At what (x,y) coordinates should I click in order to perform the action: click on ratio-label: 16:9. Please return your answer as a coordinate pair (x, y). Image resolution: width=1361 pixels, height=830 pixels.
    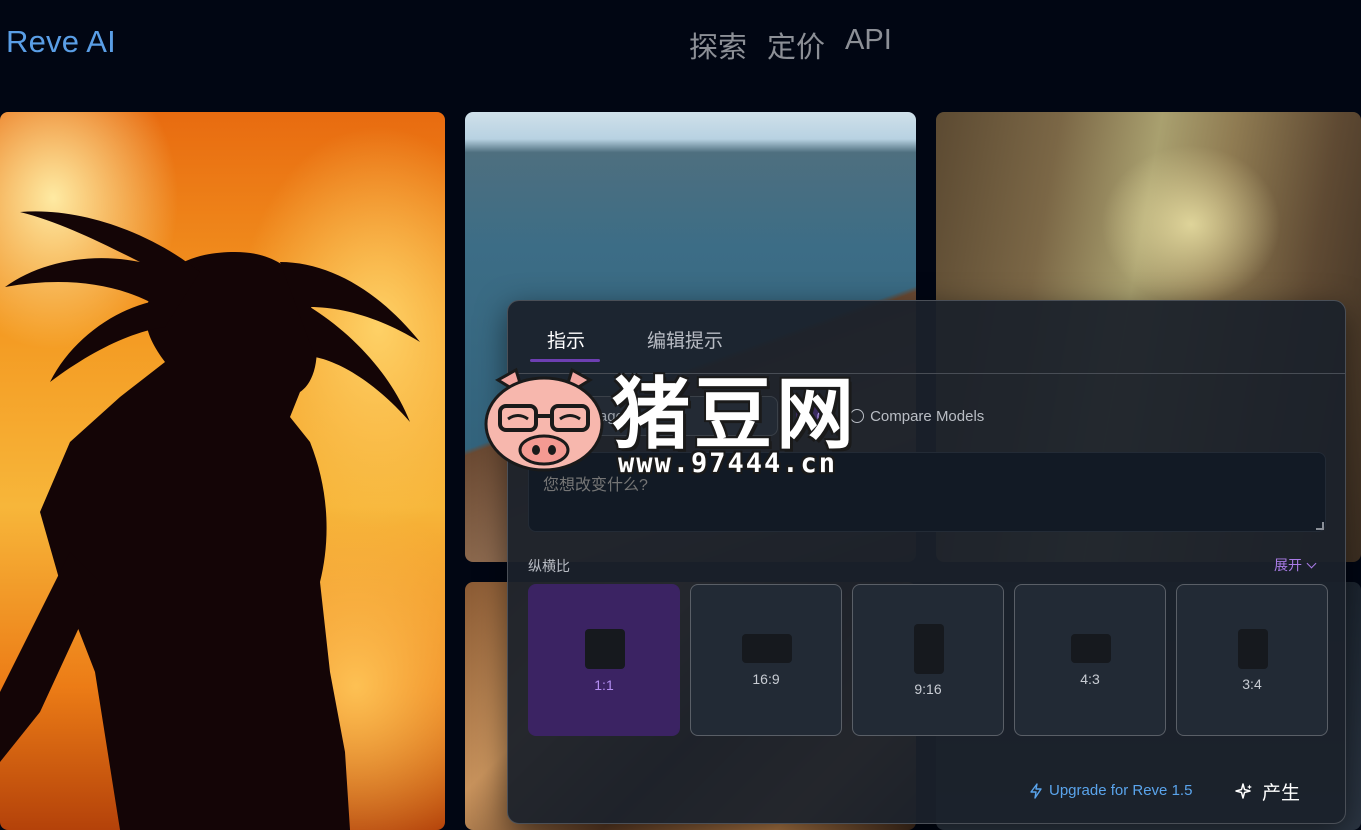
    Looking at the image, I should click on (766, 679).